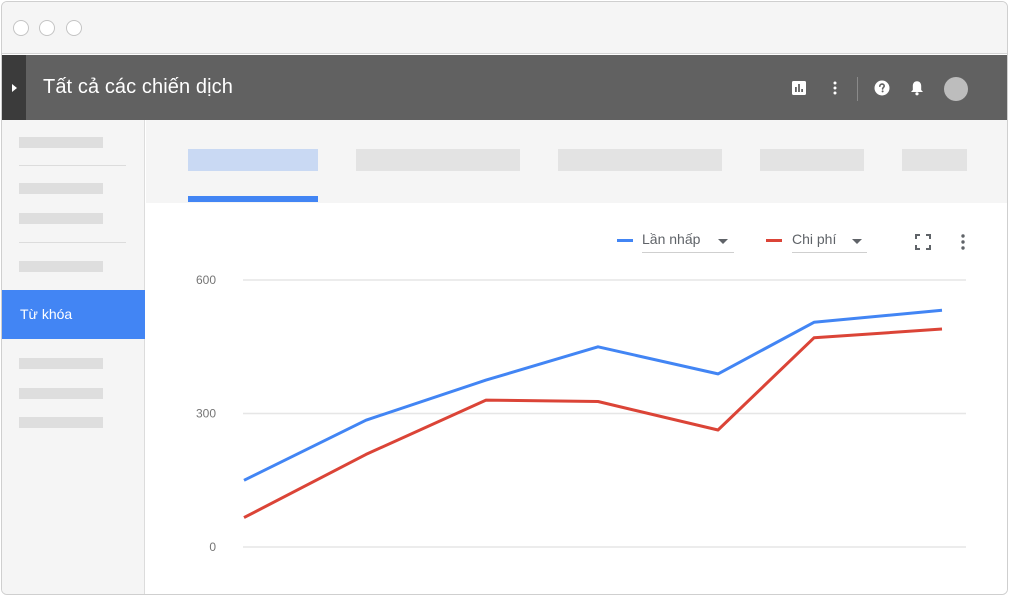 This screenshot has height=596, width=1009. What do you see at coordinates (206, 414) in the screenshot?
I see `y-tick-label: 300` at bounding box center [206, 414].